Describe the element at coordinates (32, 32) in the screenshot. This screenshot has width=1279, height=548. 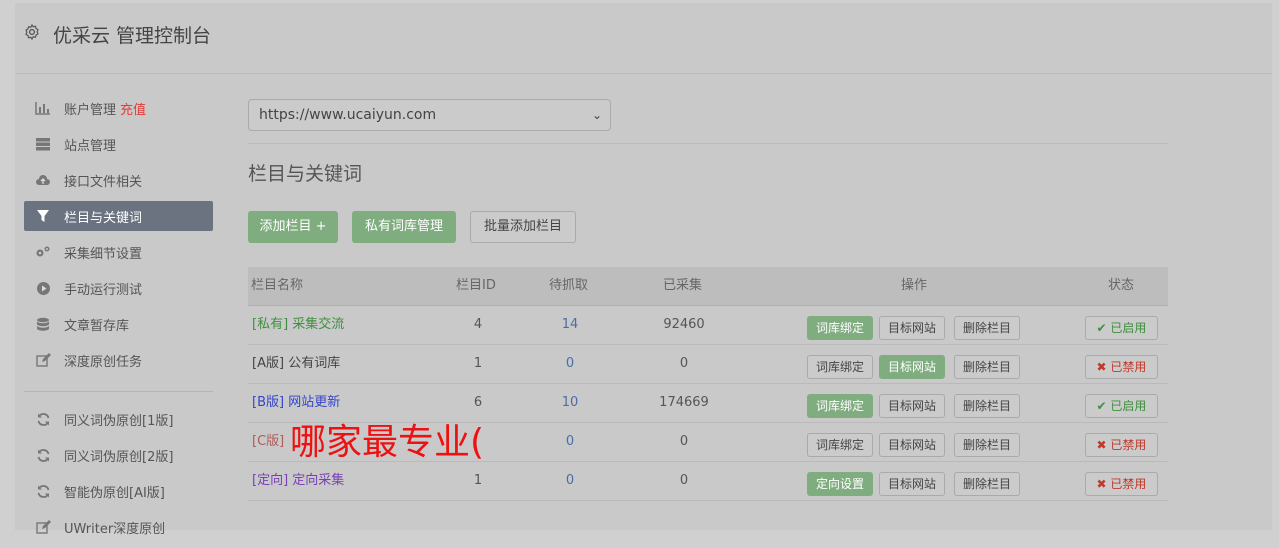
I see `gear-icon` at that location.